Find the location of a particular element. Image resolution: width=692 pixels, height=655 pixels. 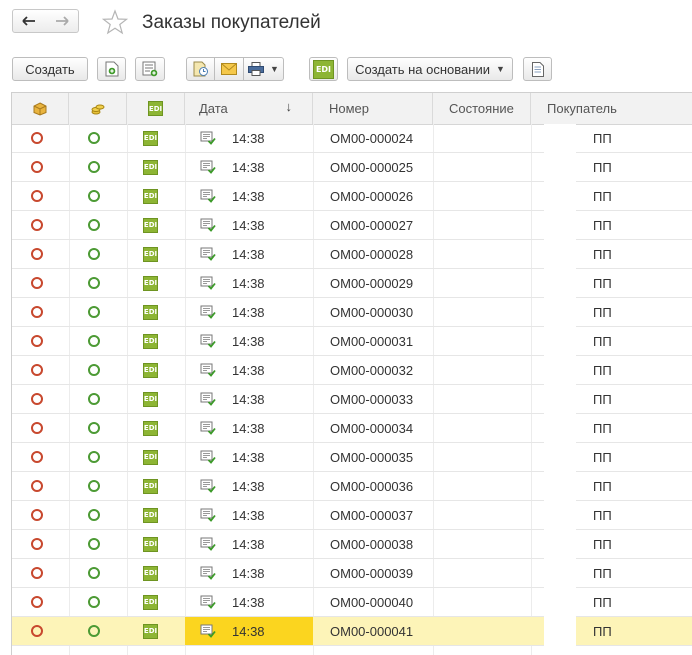

col-posted is located at coordinates (40, 108).